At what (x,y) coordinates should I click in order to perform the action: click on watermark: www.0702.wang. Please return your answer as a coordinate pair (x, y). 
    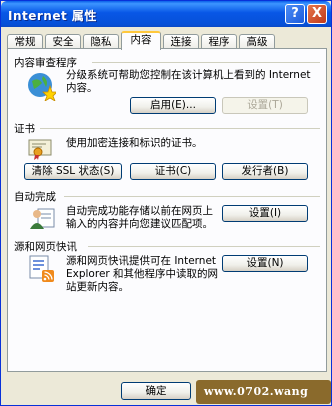
    Looking at the image, I should click on (263, 392).